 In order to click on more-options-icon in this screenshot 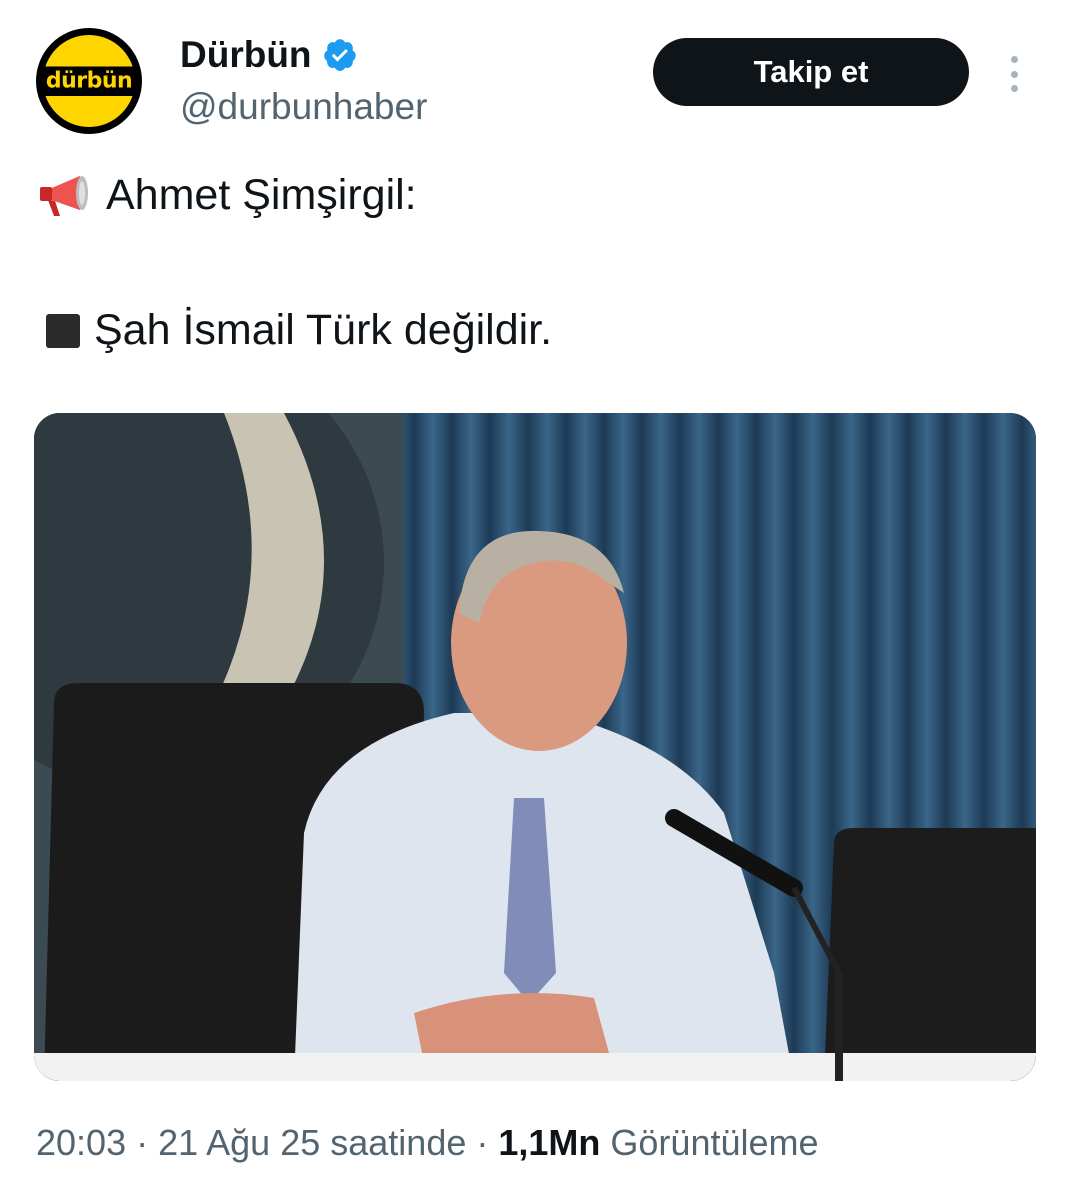, I will do `click(1014, 74)`.